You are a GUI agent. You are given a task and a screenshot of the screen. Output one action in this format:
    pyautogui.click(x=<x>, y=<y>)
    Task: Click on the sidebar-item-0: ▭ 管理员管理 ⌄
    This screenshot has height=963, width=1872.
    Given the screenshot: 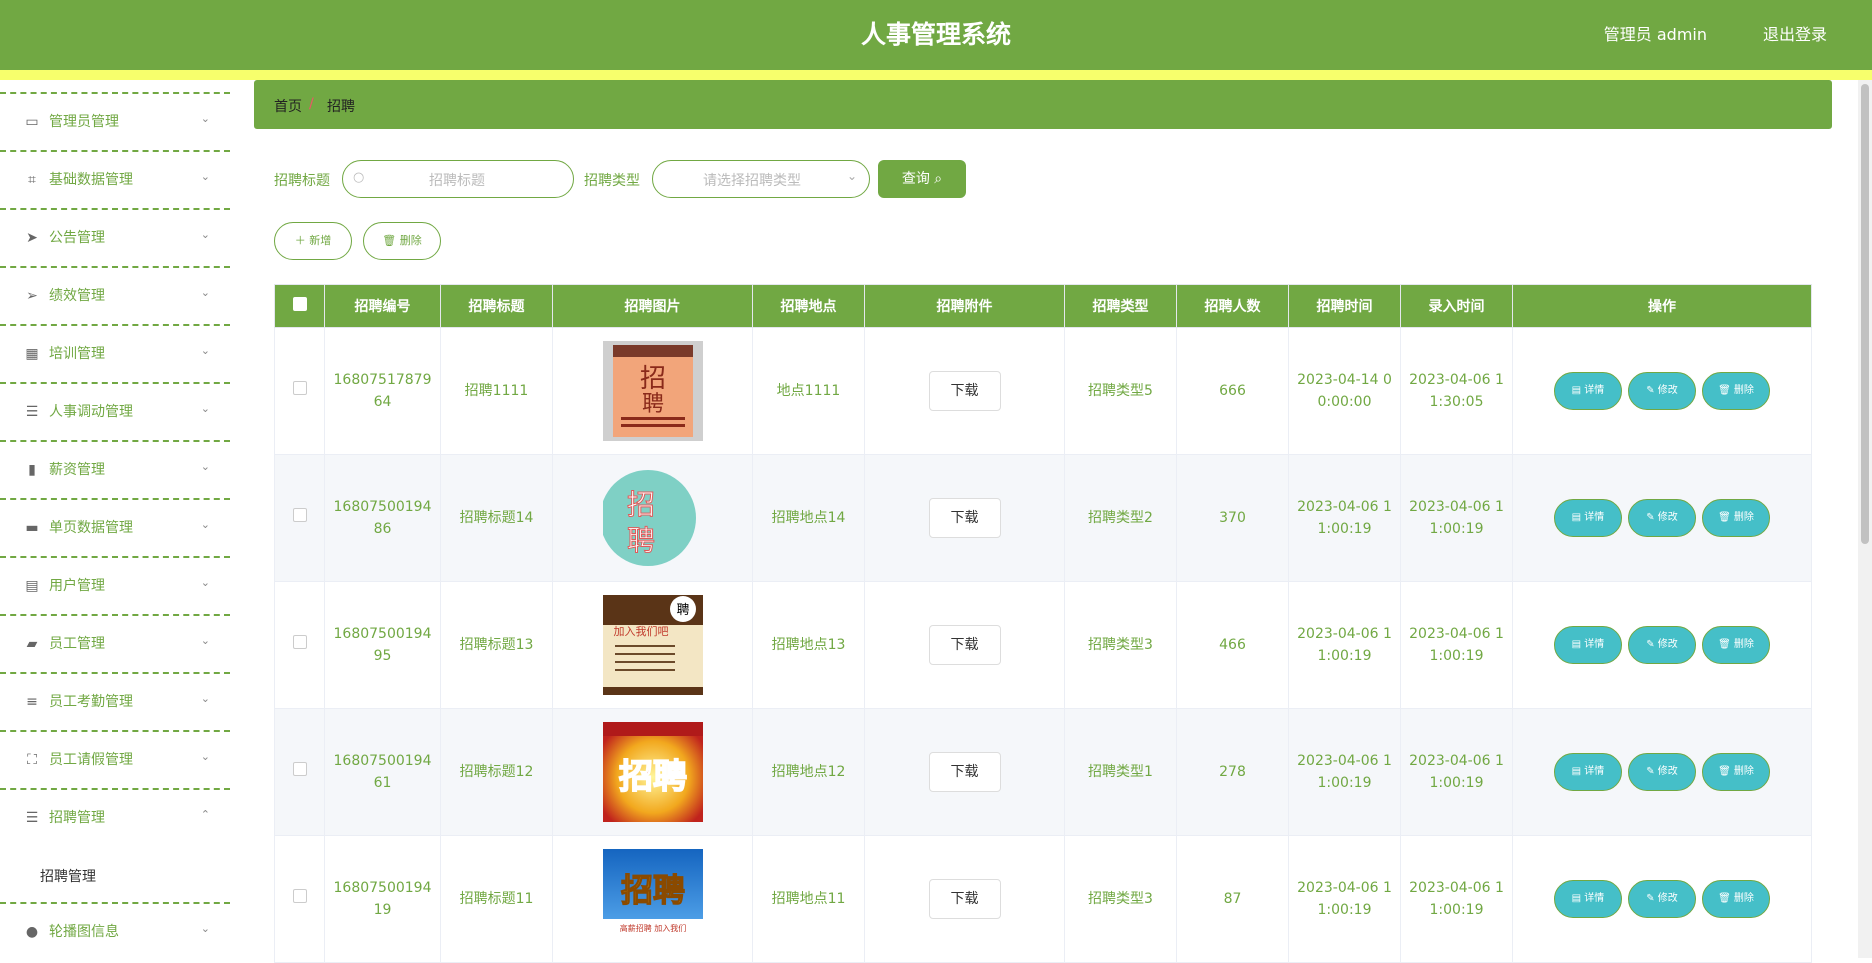 What is the action you would take?
    pyautogui.click(x=115, y=121)
    